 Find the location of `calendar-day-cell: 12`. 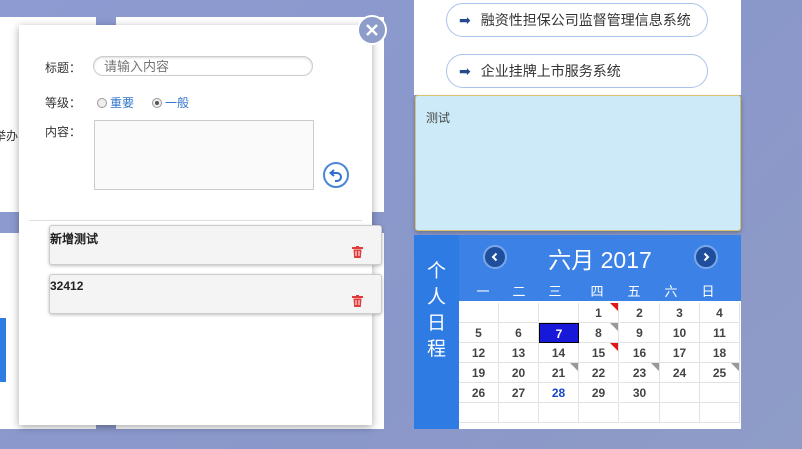

calendar-day-cell: 12 is located at coordinates (479, 353).